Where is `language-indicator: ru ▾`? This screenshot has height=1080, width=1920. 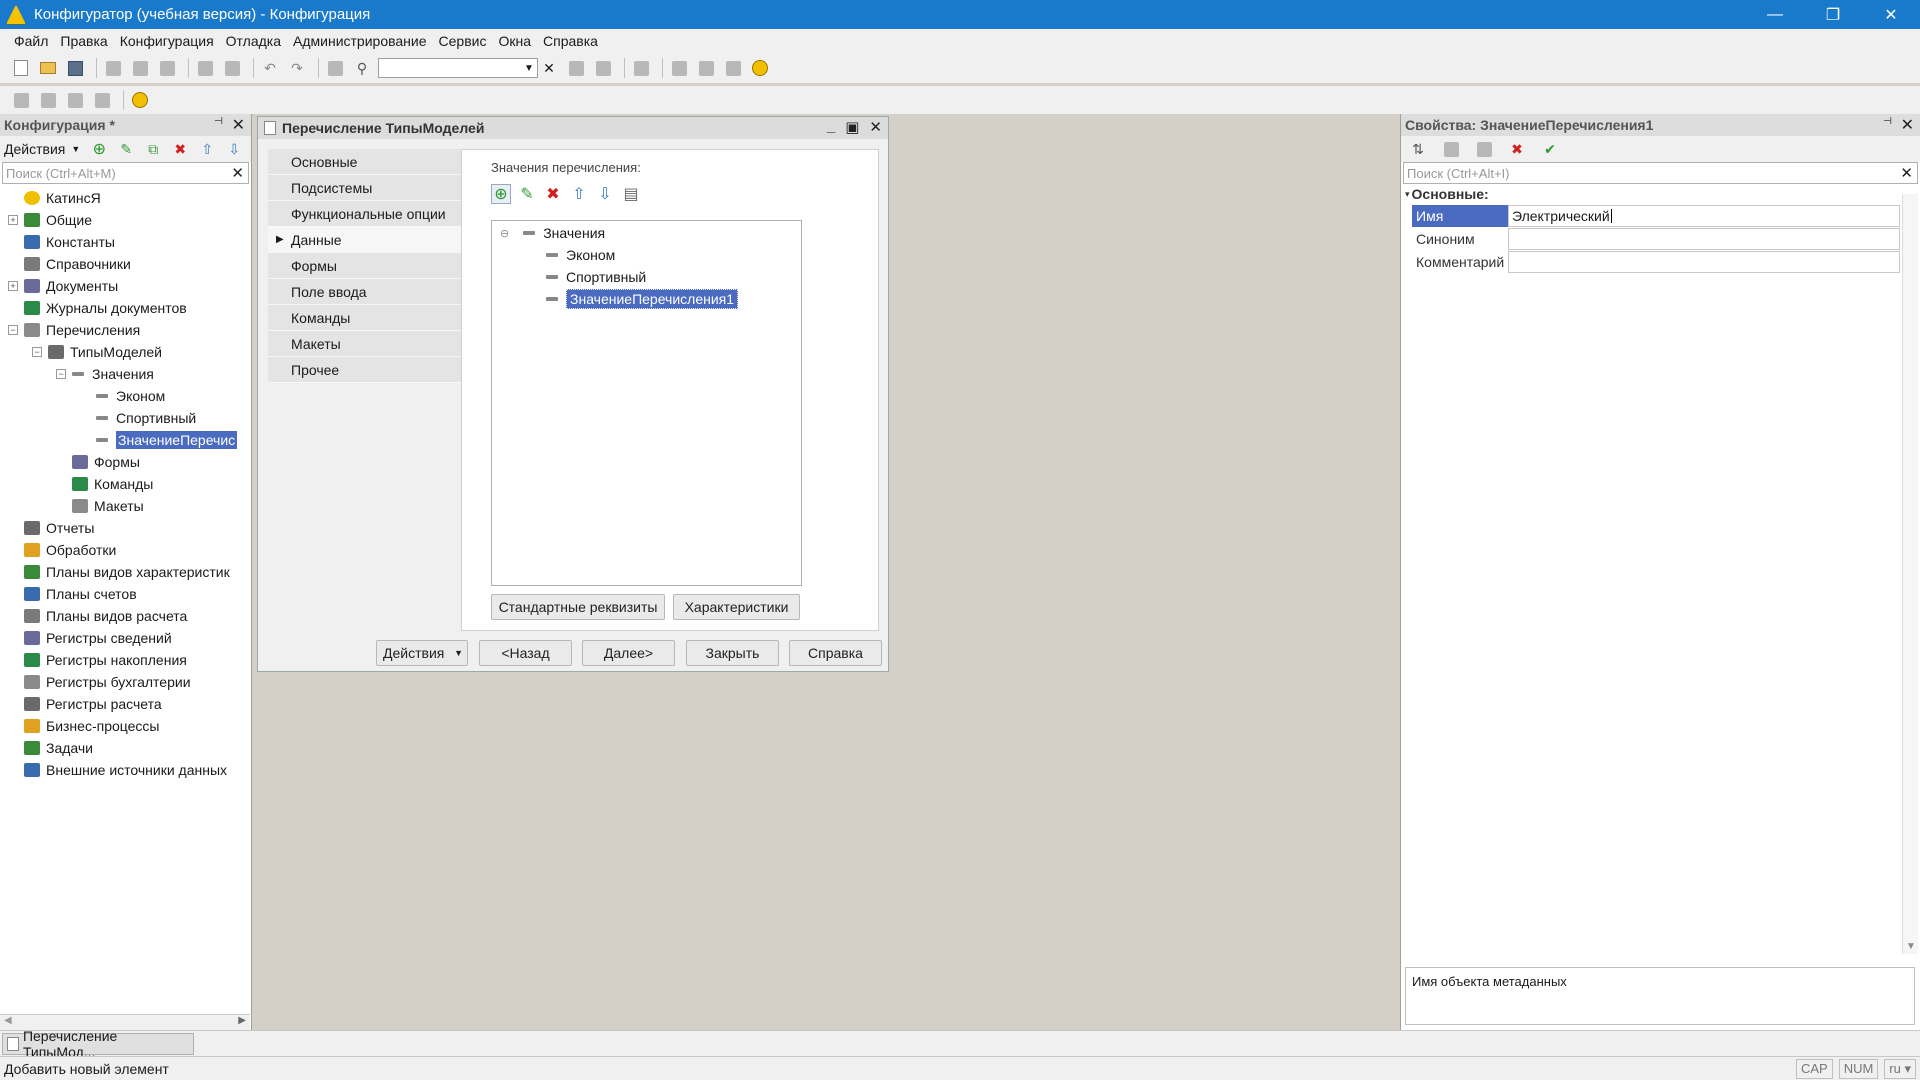 language-indicator: ru ▾ is located at coordinates (1900, 1069).